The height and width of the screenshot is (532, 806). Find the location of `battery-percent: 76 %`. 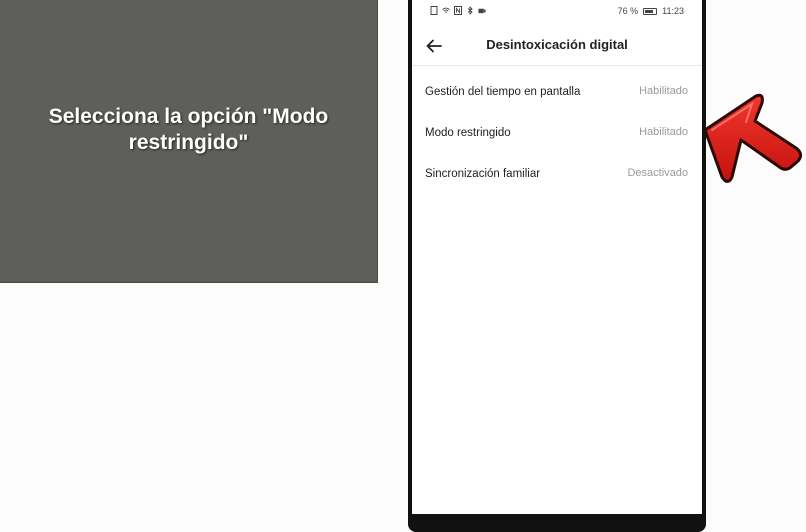

battery-percent: 76 % is located at coordinates (628, 11).